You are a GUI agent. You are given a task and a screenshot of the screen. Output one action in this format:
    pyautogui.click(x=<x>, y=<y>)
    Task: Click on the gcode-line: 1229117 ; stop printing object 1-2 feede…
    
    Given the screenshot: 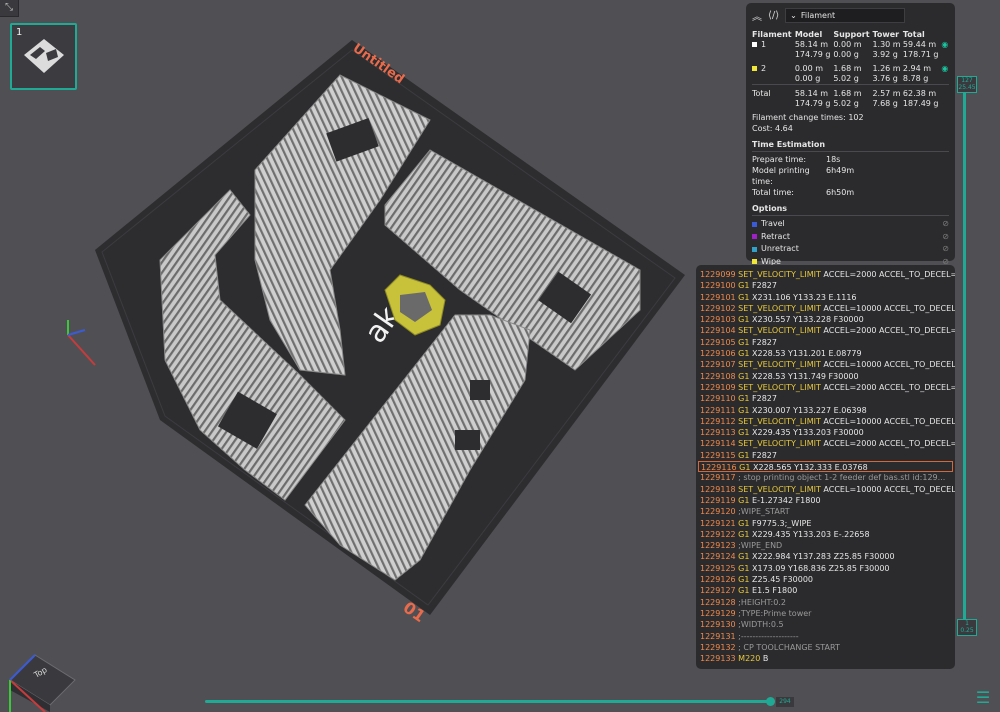 What is the action you would take?
    pyautogui.click(x=825, y=477)
    